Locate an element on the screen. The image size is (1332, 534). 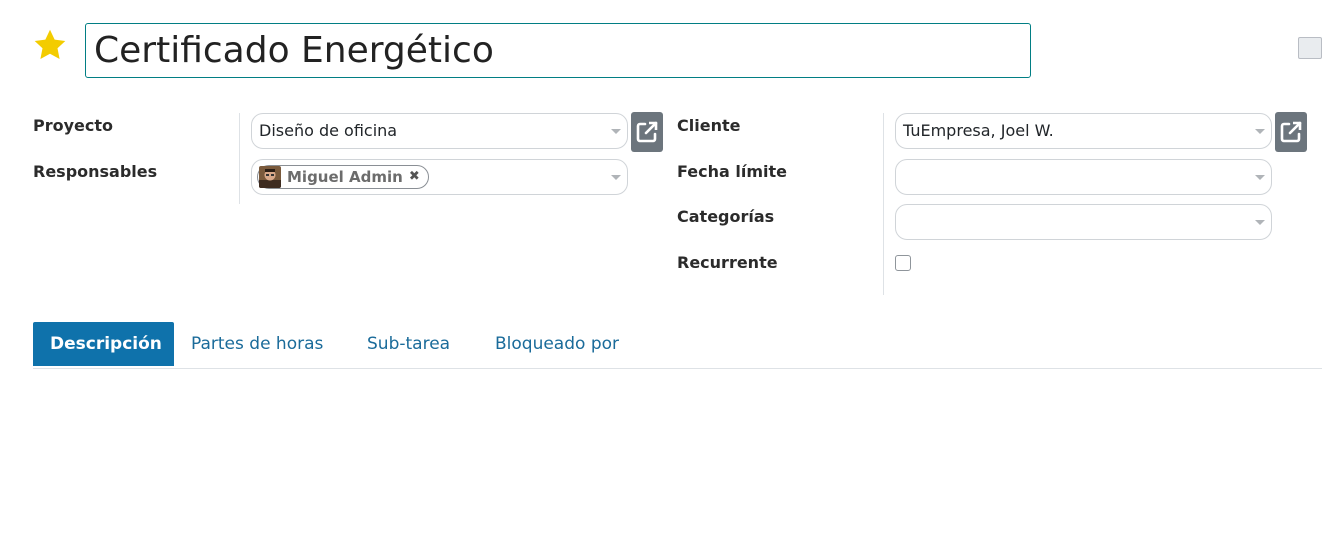
close-icon: ✖ is located at coordinates (414, 177).